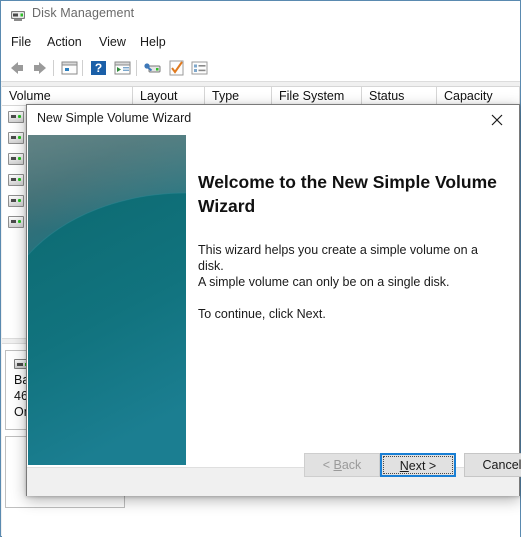  I want to click on back-button-prefix: <, so click(328, 465).